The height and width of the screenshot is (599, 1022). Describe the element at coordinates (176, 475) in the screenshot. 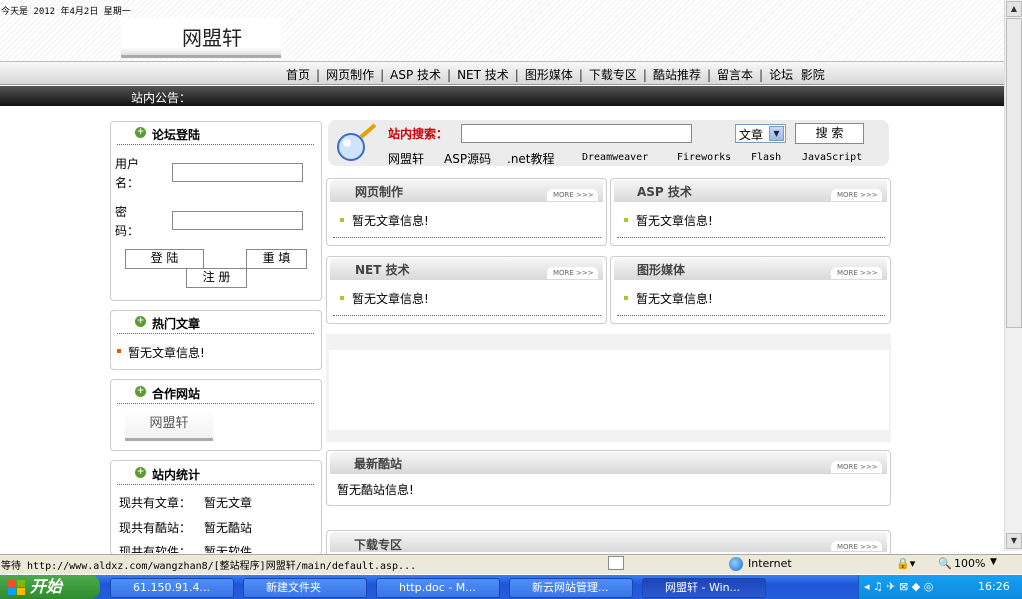

I see `stats-title: 站内统计` at that location.